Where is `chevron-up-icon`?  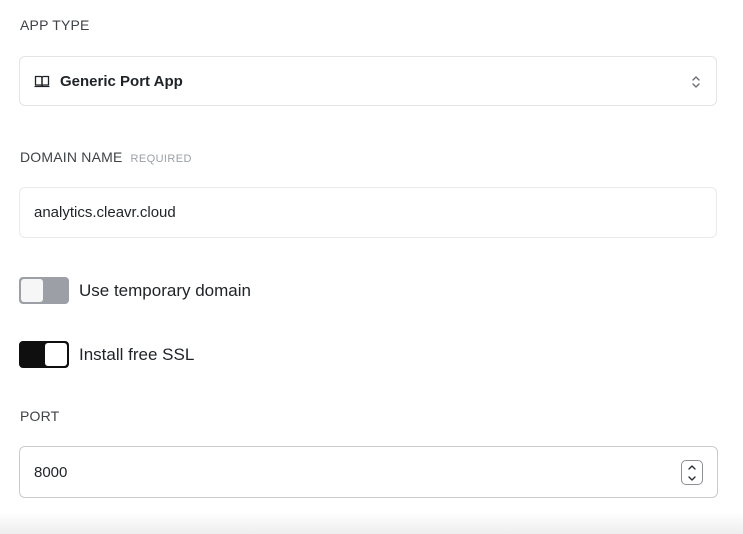 chevron-up-icon is located at coordinates (692, 467).